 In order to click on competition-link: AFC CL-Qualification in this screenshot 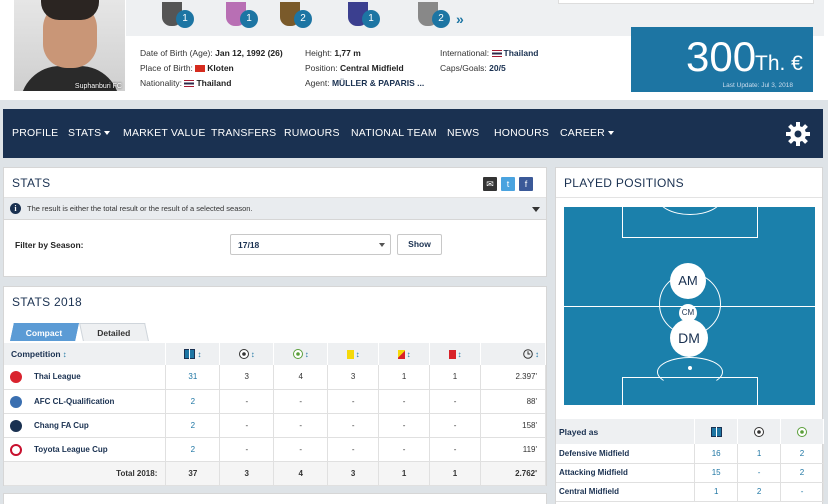, I will do `click(74, 401)`.